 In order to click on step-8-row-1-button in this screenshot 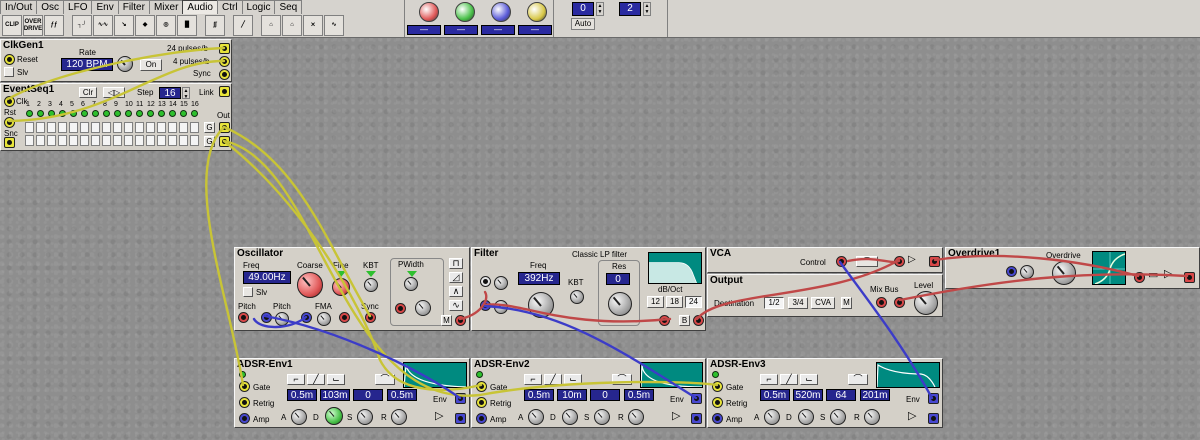, I will do `click(106, 127)`.